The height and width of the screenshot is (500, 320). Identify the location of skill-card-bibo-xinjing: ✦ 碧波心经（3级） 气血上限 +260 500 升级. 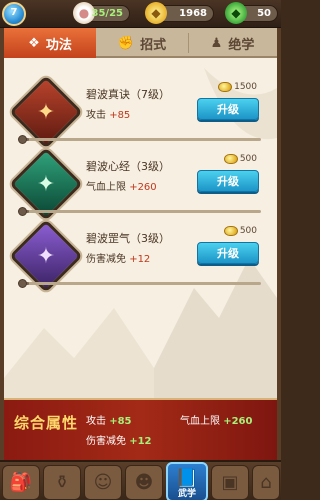
(138, 184).